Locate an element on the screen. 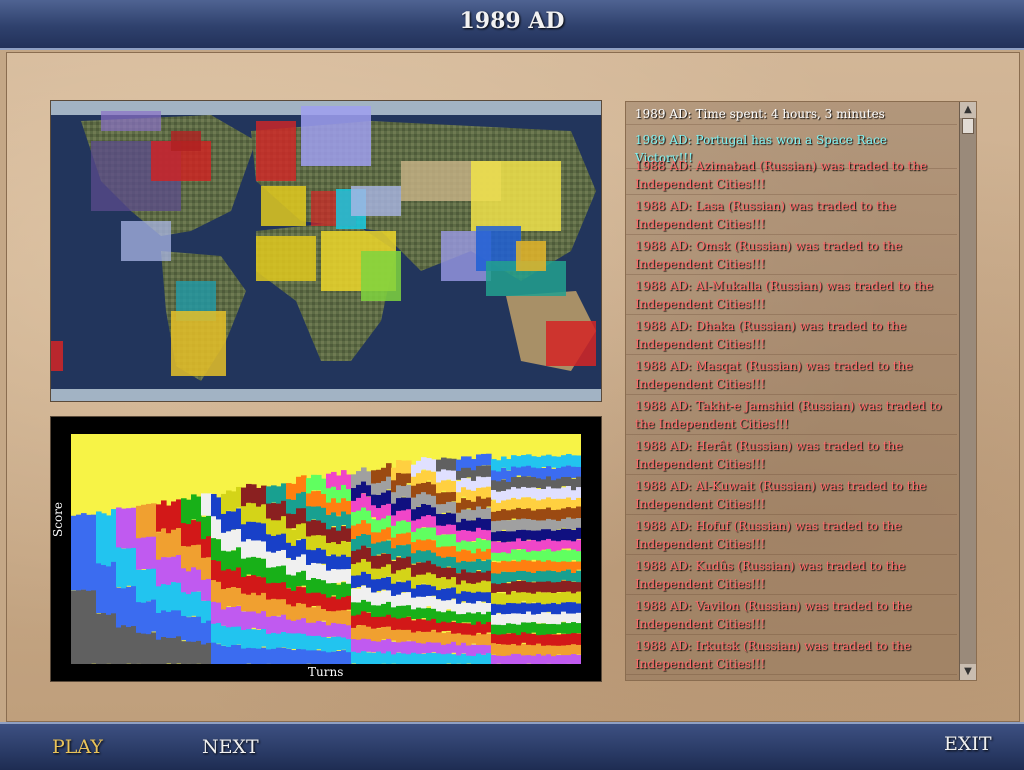 This screenshot has height=770, width=1024. next-button: NEXT is located at coordinates (230, 747).